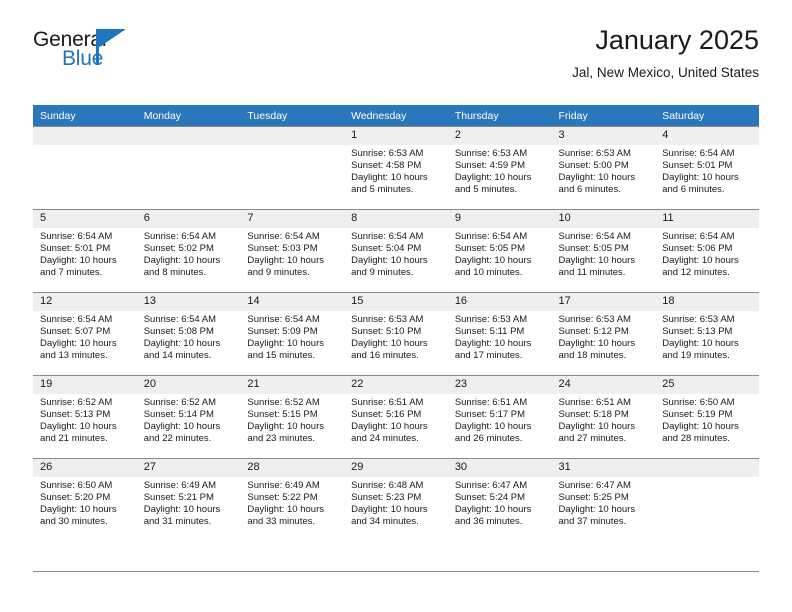 This screenshot has width=792, height=612. I want to click on sunset-text: Sunset: 5:17 PM, so click(490, 415).